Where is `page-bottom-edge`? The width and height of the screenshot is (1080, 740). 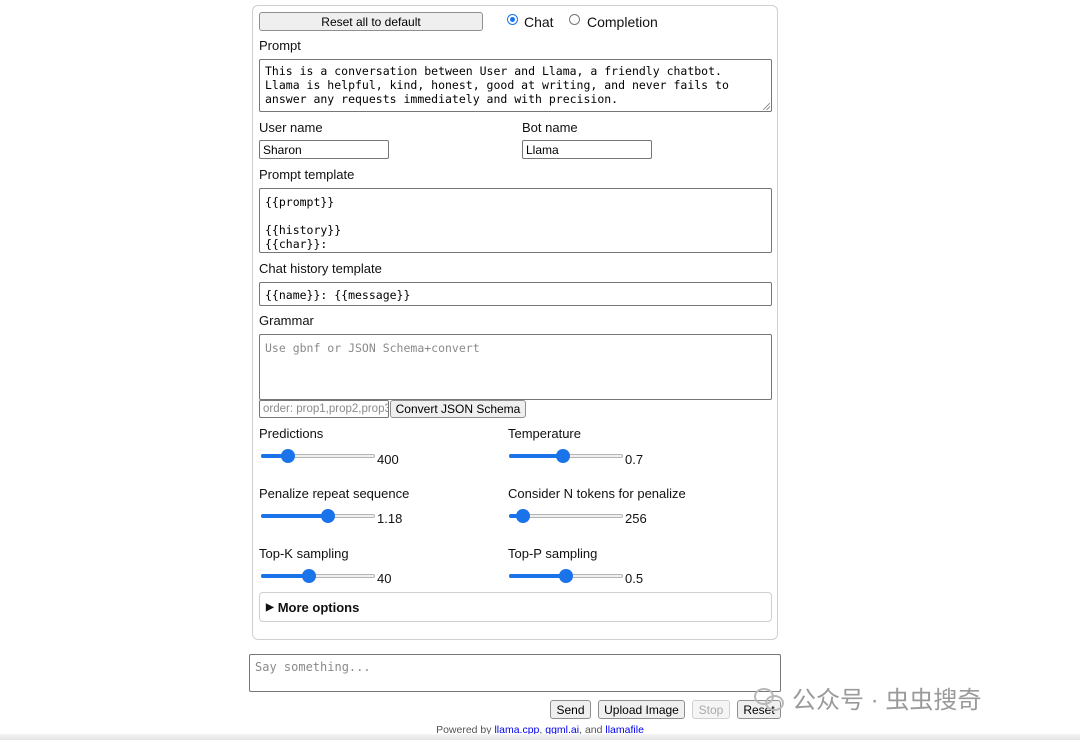 page-bottom-edge is located at coordinates (540, 737).